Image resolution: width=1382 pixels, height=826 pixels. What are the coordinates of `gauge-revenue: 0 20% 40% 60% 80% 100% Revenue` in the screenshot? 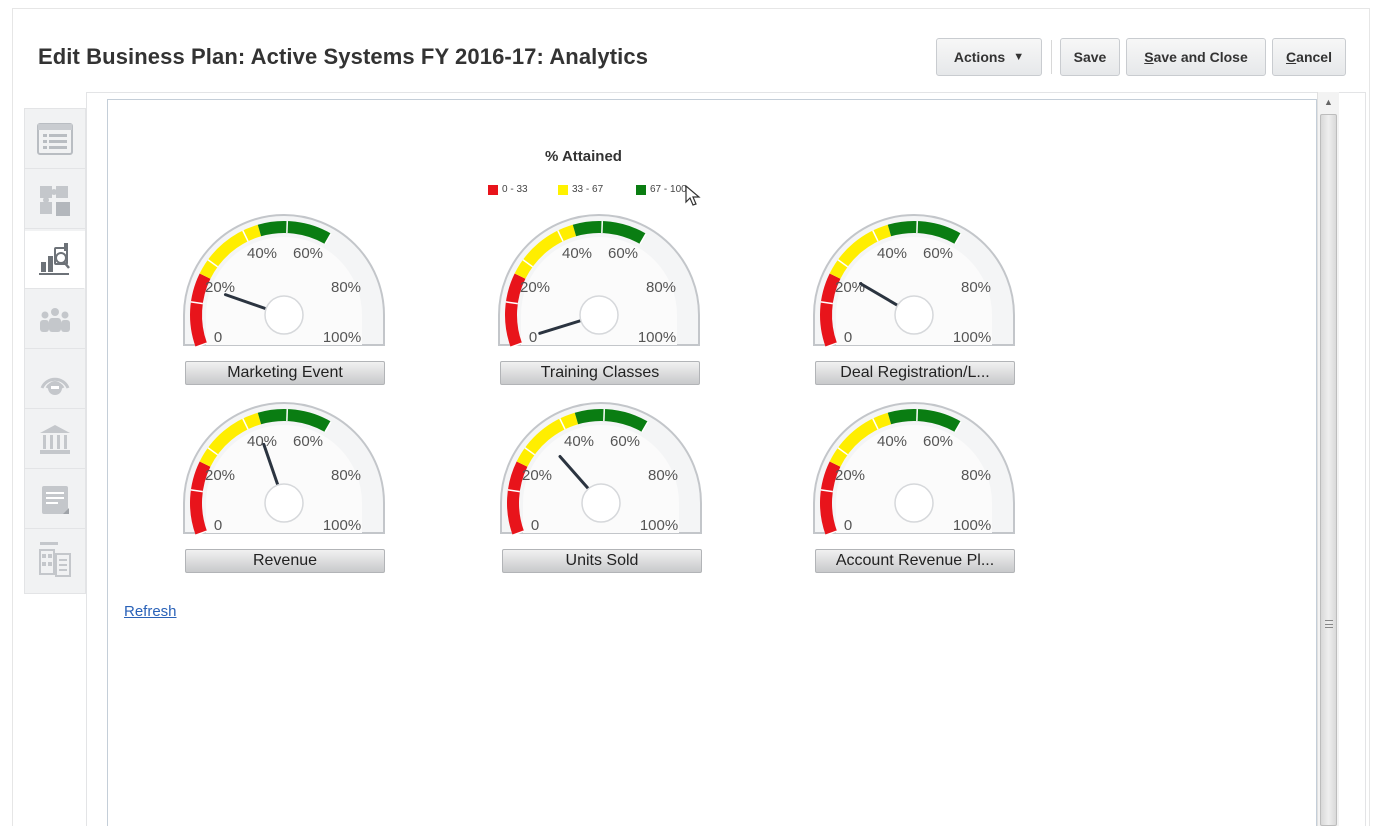 It's located at (290, 485).